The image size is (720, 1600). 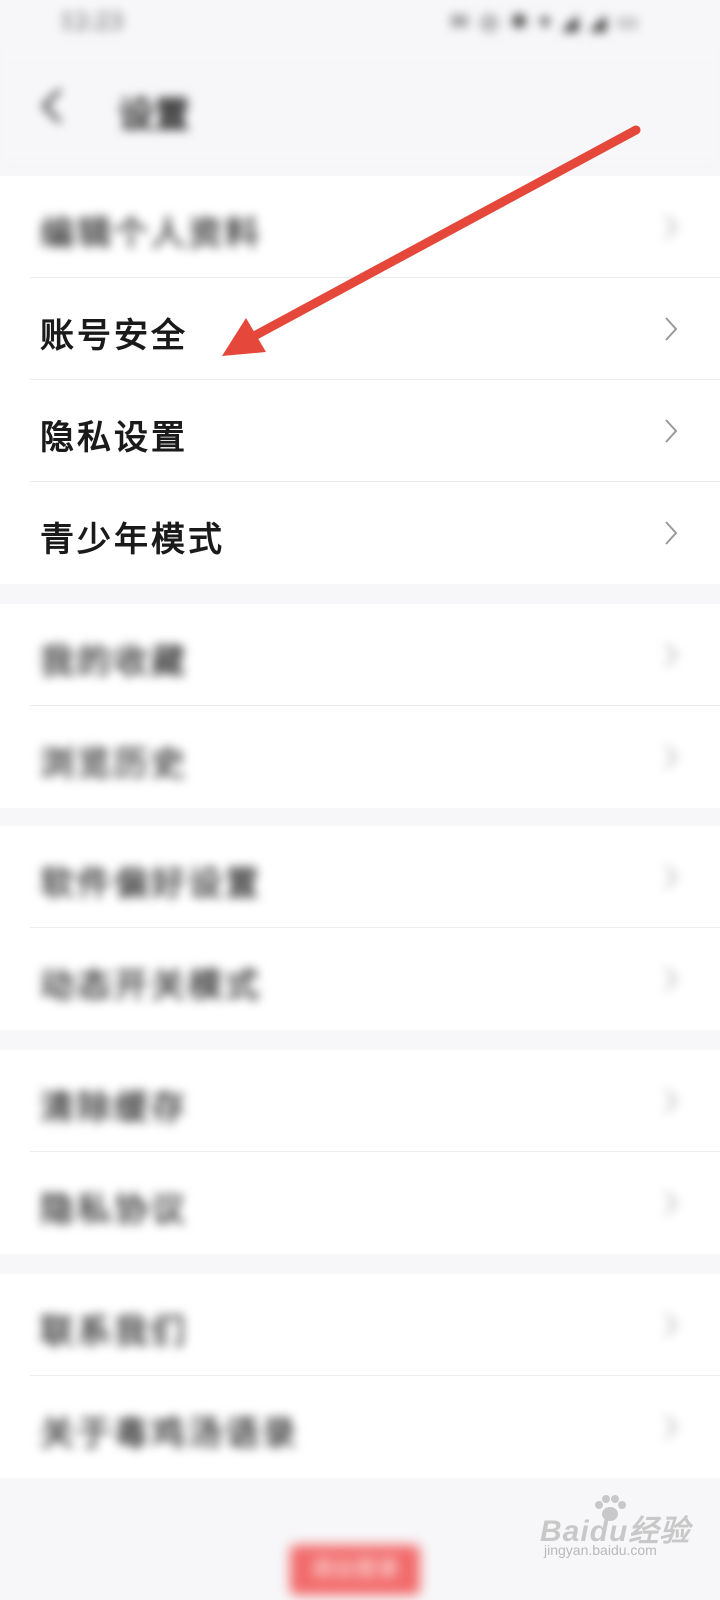 What do you see at coordinates (151, 986) in the screenshot?
I see `list-item-label: 动态开关模式` at bounding box center [151, 986].